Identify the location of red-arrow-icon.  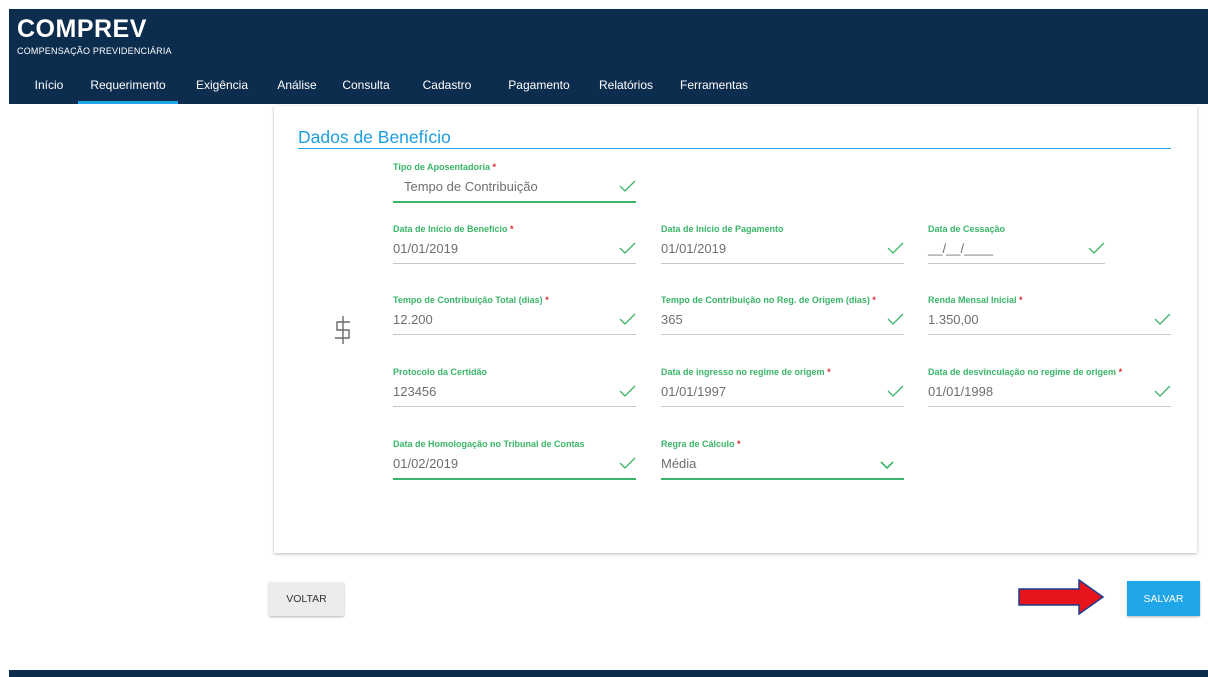
(1061, 597).